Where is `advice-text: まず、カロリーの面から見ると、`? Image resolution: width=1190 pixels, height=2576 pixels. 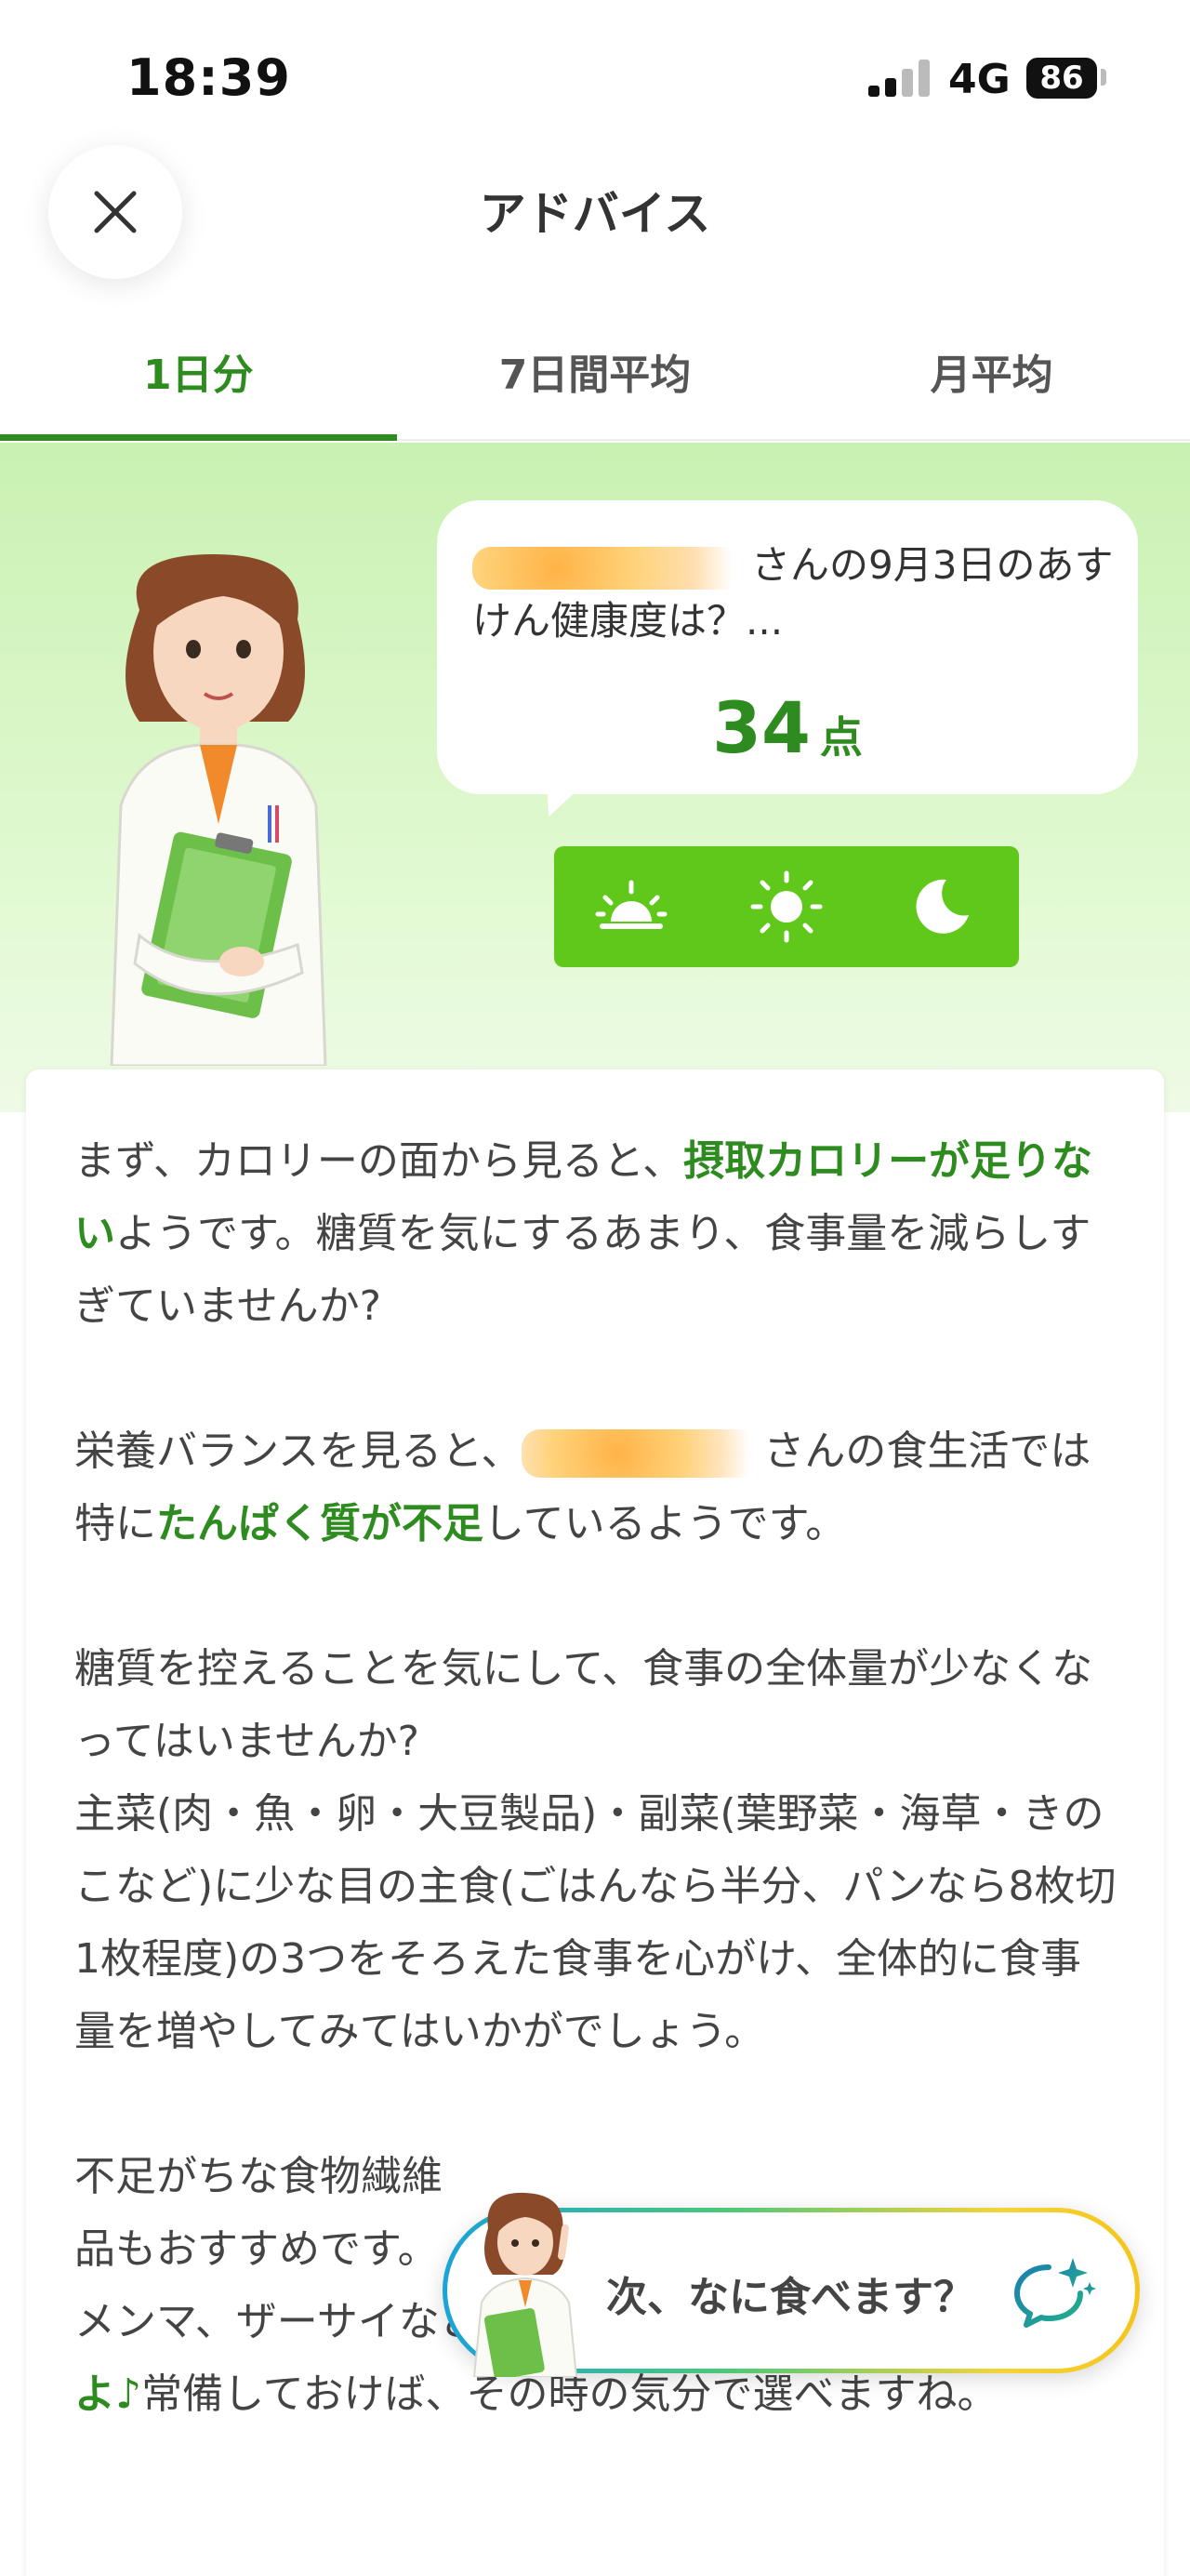
advice-text: まず、カロリーの面から見ると、 is located at coordinates (379, 1161).